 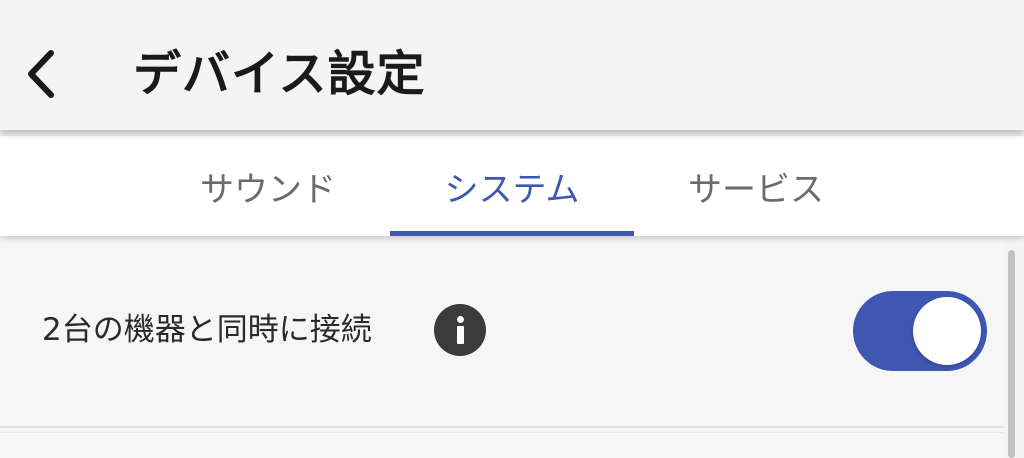 I want to click on scrollbar, so click(x=1011, y=354).